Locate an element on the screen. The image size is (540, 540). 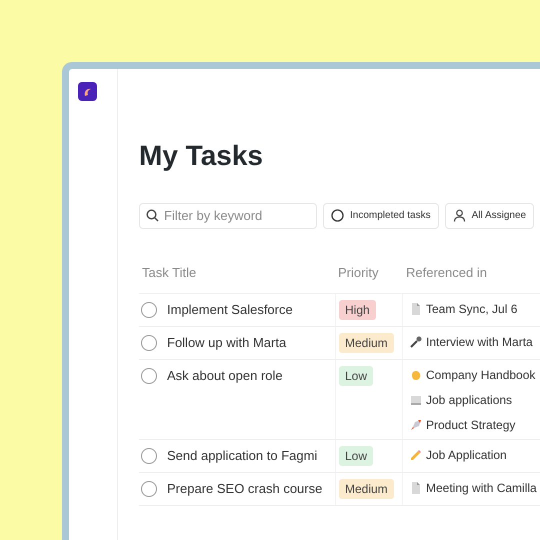
status-filter-button: Incompleted tasks is located at coordinates (381, 215).